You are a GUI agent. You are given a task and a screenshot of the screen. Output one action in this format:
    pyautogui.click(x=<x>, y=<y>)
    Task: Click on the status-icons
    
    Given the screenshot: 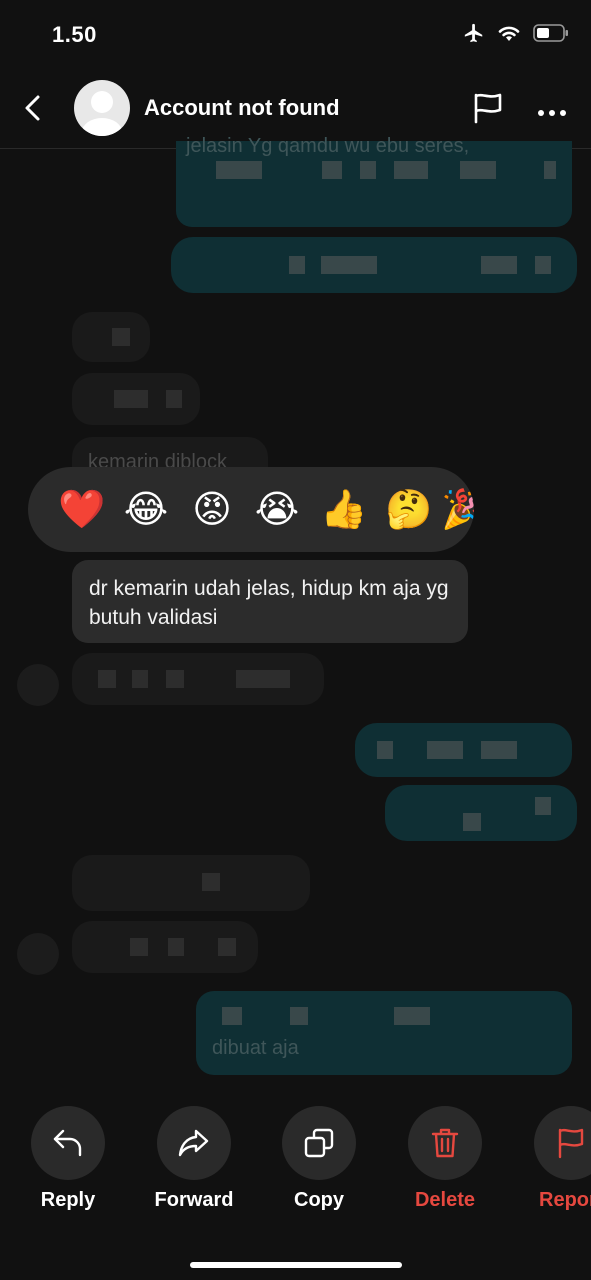 What is the action you would take?
    pyautogui.click(x=516, y=35)
    